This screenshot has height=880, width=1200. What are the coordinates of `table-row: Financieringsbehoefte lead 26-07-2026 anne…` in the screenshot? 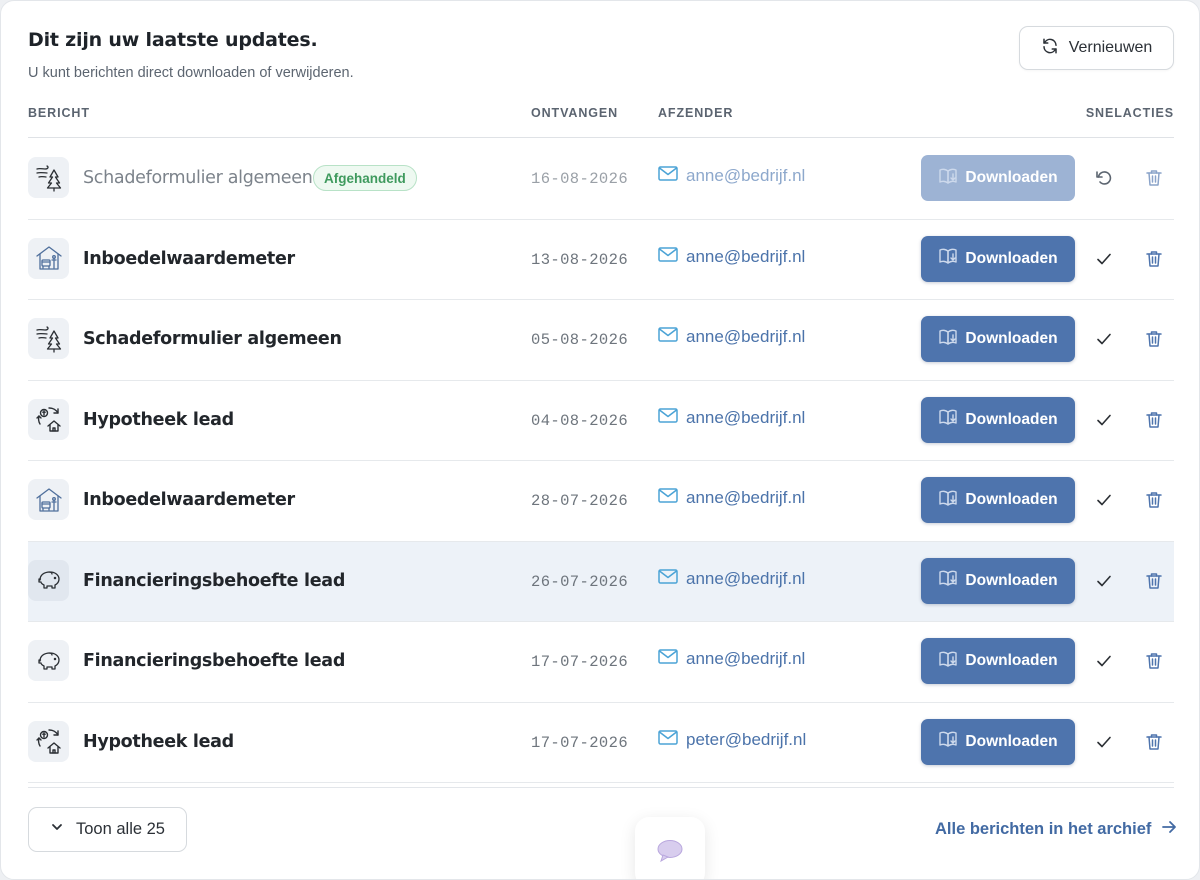 It's located at (601, 581).